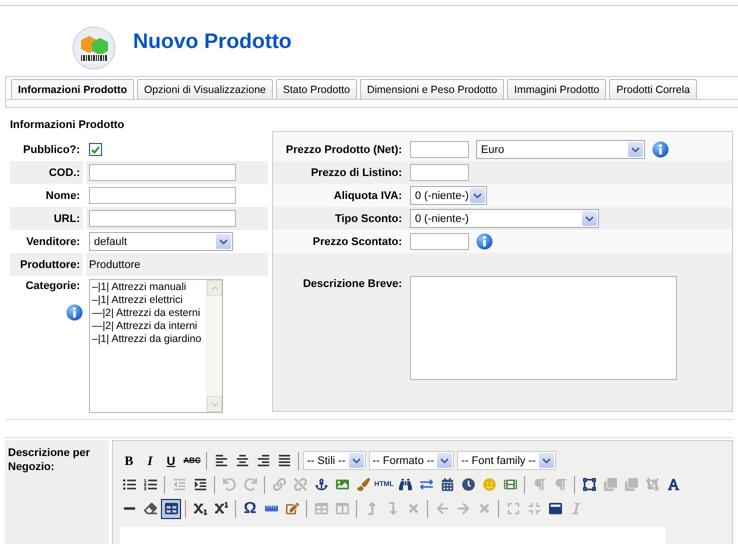  I want to click on outdent-icon, so click(179, 484).